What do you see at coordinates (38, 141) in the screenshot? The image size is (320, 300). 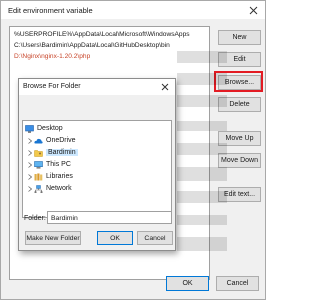 I see `onedrive-icon` at bounding box center [38, 141].